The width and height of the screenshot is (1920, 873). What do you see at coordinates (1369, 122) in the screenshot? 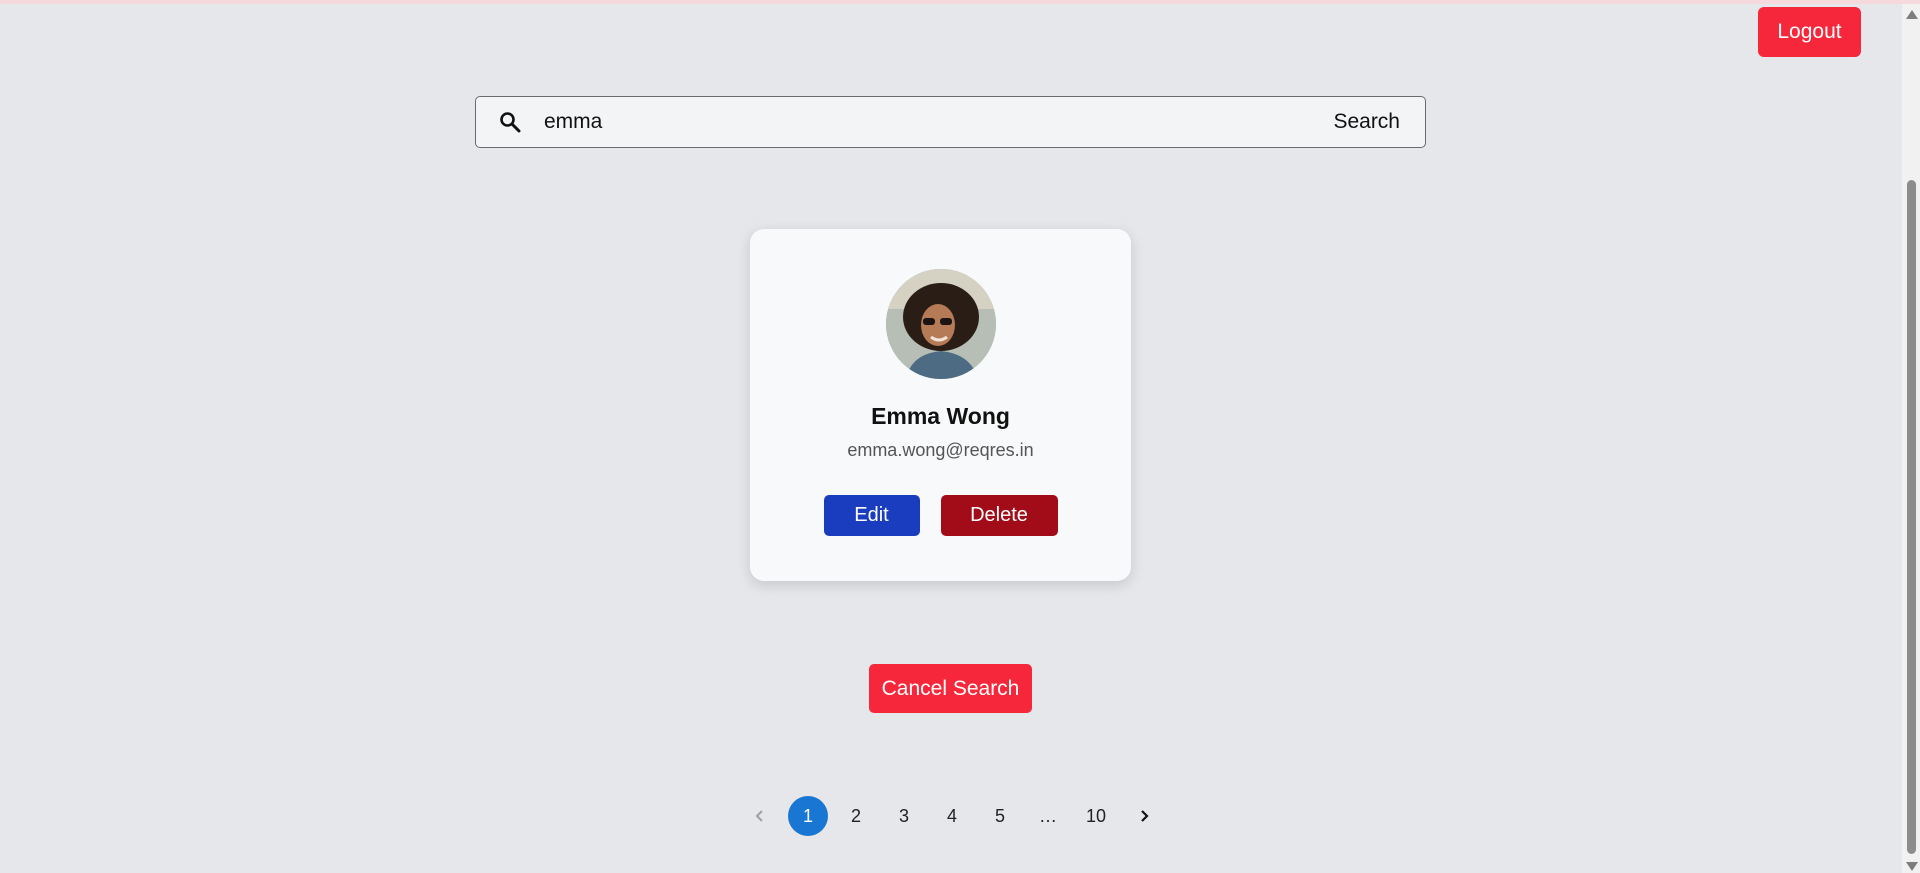
I see `search-button: Search` at bounding box center [1369, 122].